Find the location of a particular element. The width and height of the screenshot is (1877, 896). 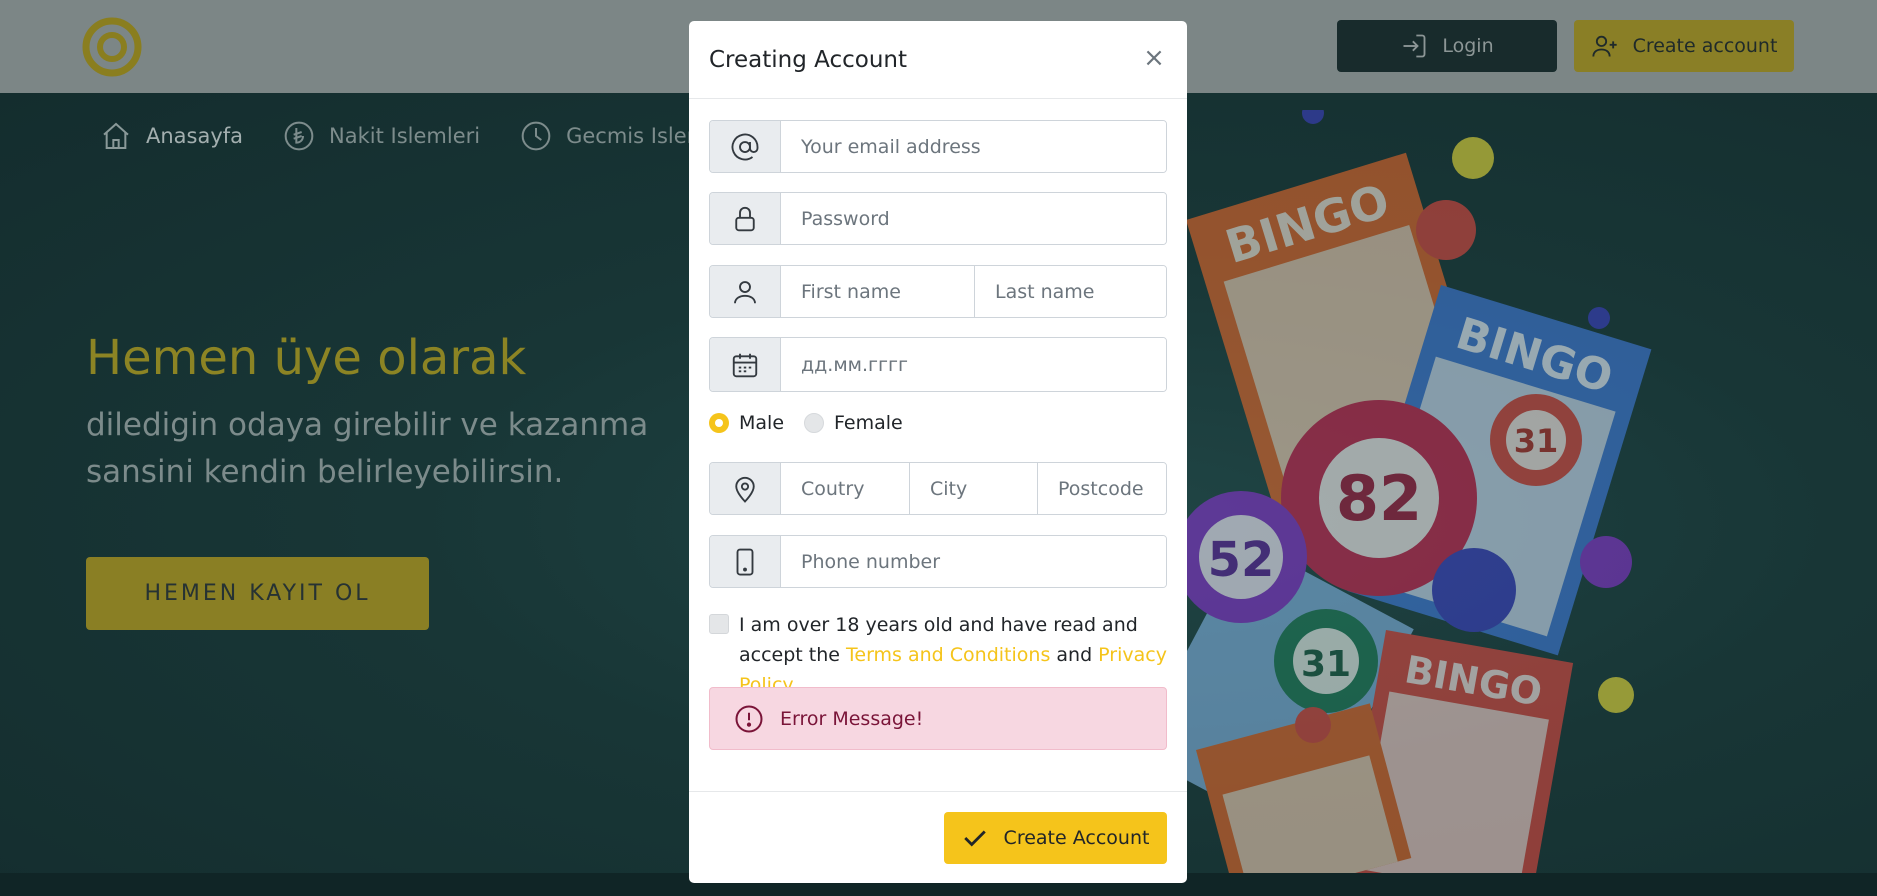

home-icon is located at coordinates (116, 135).